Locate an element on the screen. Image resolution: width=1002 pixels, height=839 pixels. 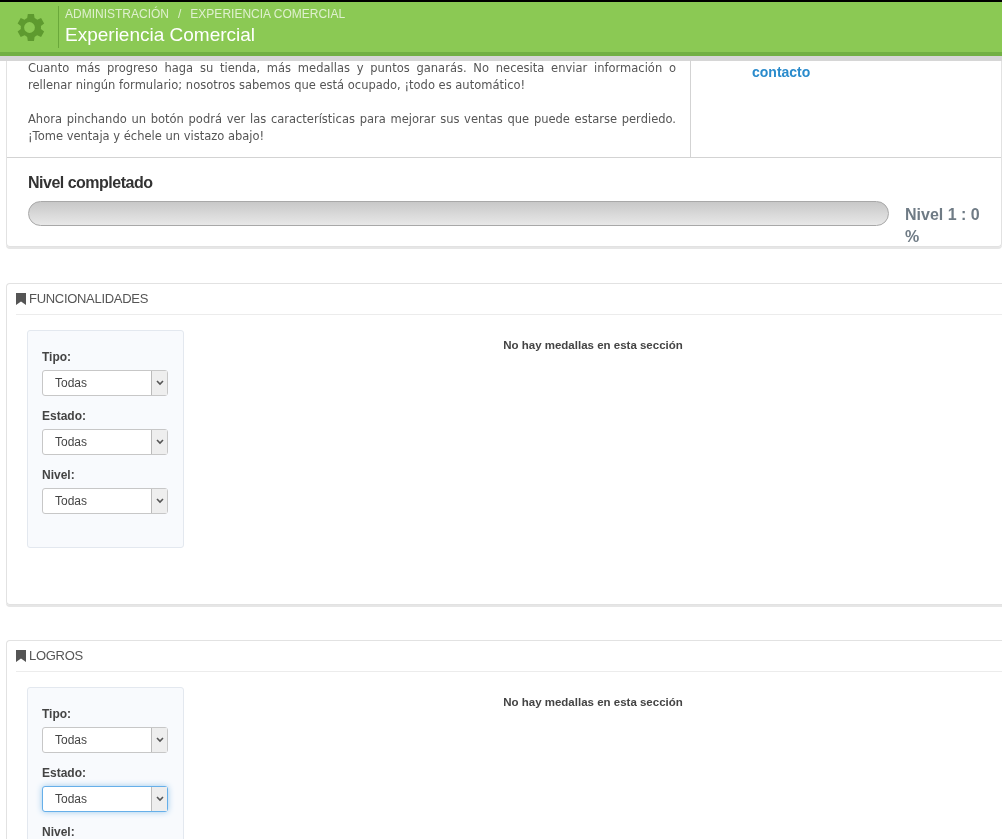
intro-paragraph: Cuanto más progreso haga su tienda, más medallas y puntos ganarás. No necesita enviar información o rellenar ningún formulario; nosotros sabemos que está ocupado, ¡todo es automático! is located at coordinates (352, 77).